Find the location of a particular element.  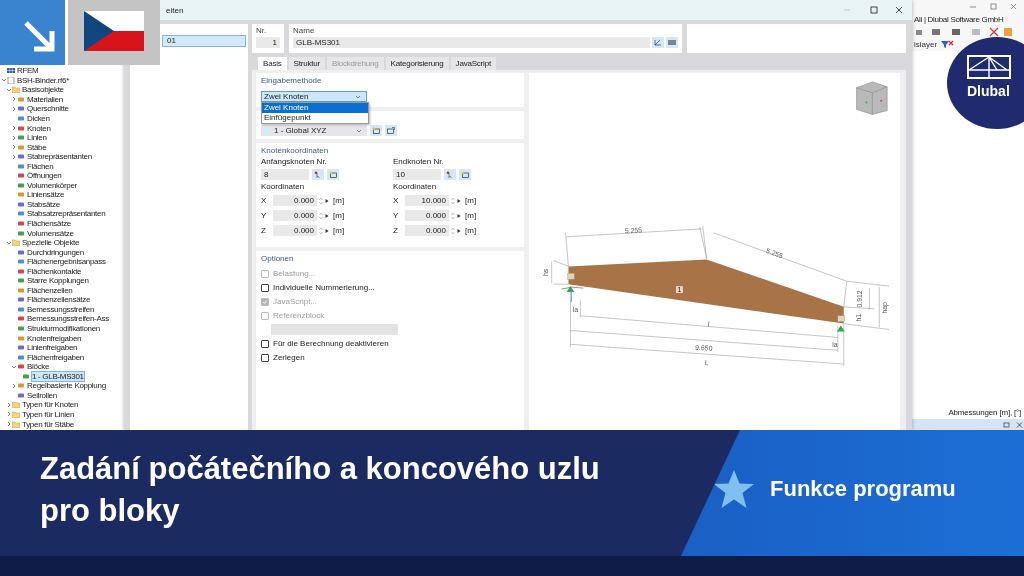

tree-item: Basisobjekte is located at coordinates (62, 90).